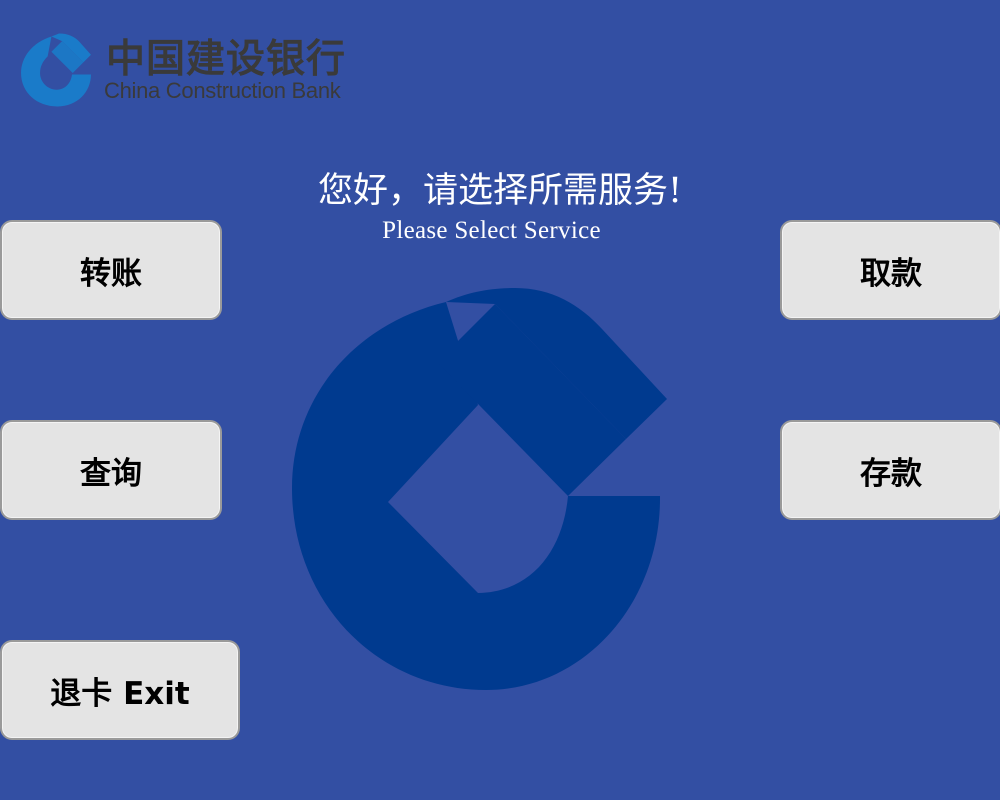 The image size is (1000, 800). Describe the element at coordinates (226, 59) in the screenshot. I see `bank-name-cn: 中国建设银行` at that location.